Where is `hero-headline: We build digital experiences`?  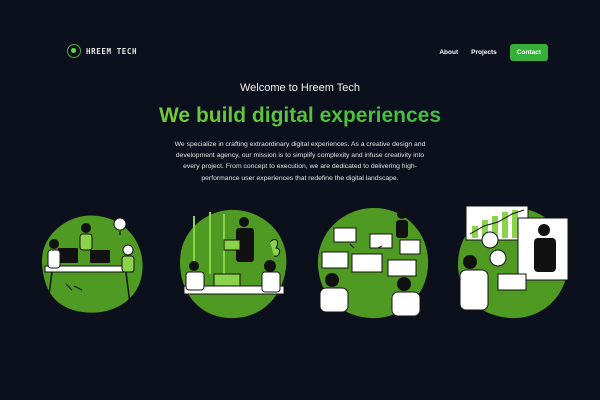 hero-headline: We build digital experiences is located at coordinates (300, 116).